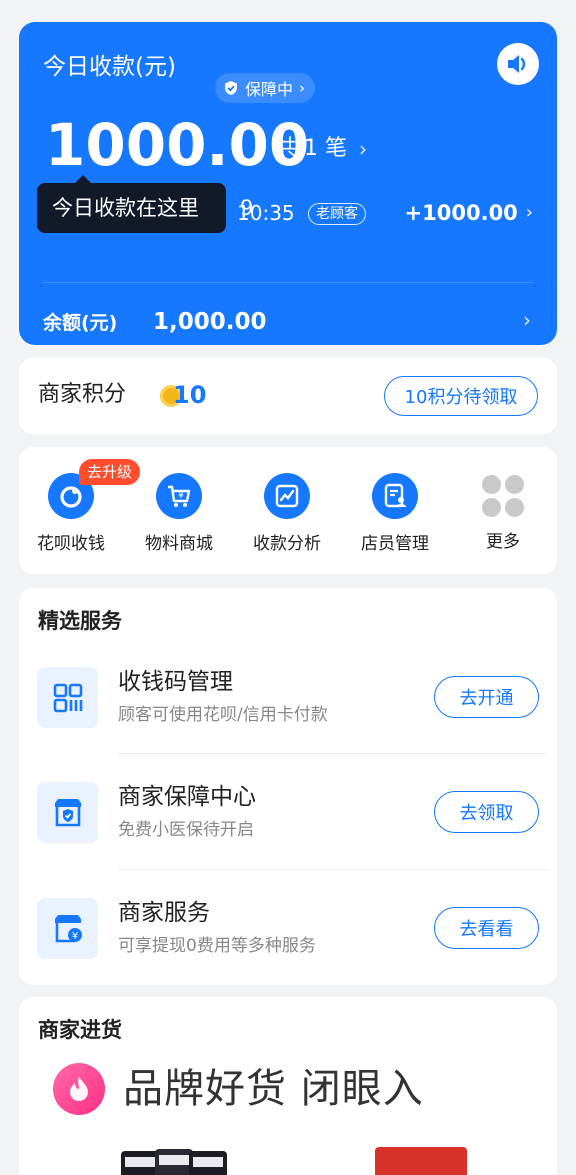 This screenshot has width=576, height=1175. I want to click on staff-icon, so click(395, 496).